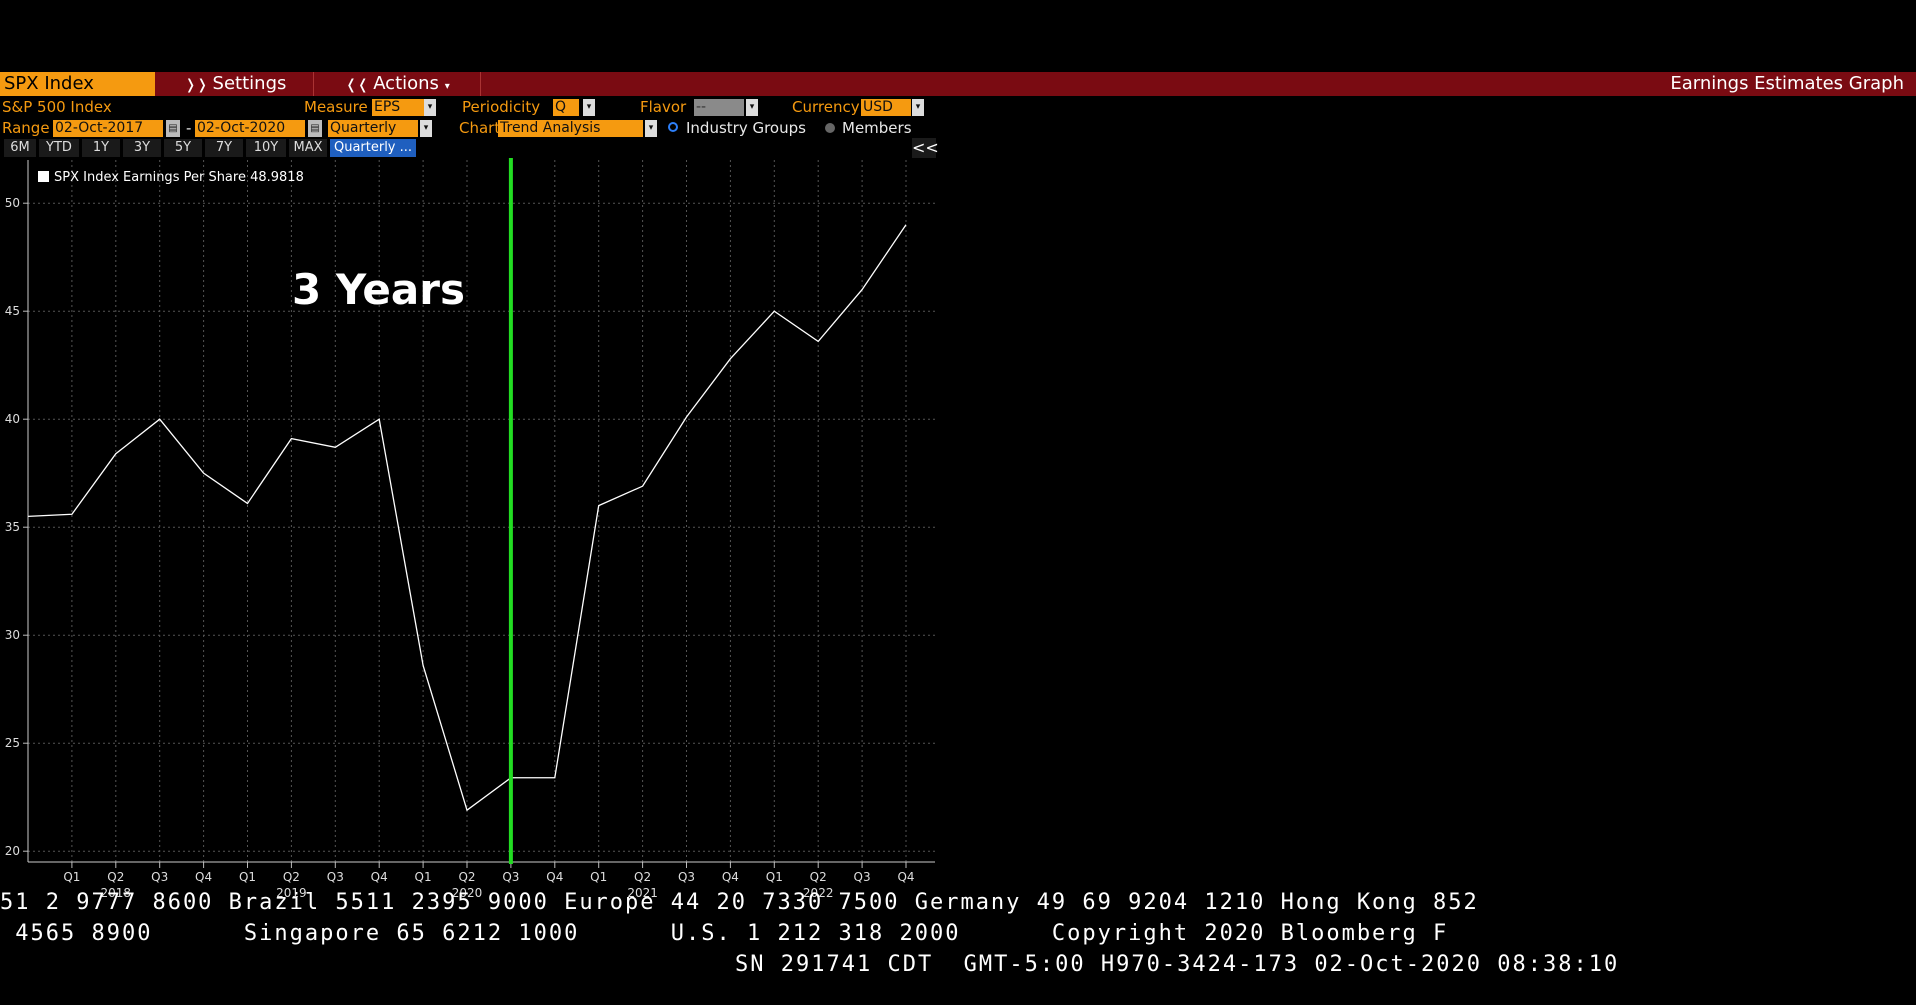  What do you see at coordinates (249, 83) in the screenshot?
I see `settings-label: Settings` at bounding box center [249, 83].